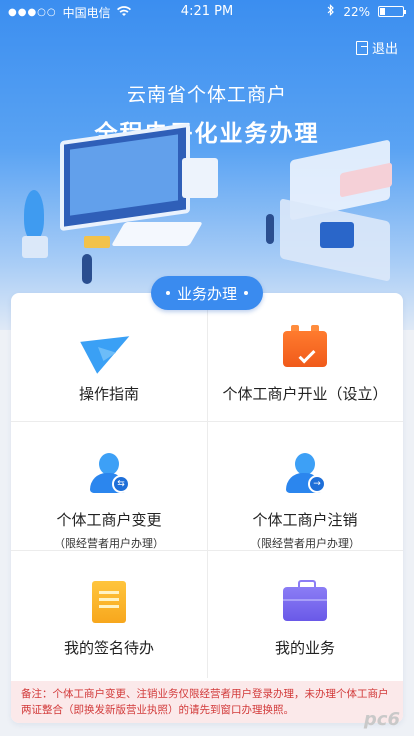 This screenshot has width=414, height=736. What do you see at coordinates (305, 394) in the screenshot?
I see `service-title: 个体工商户开业（设立）` at bounding box center [305, 394].